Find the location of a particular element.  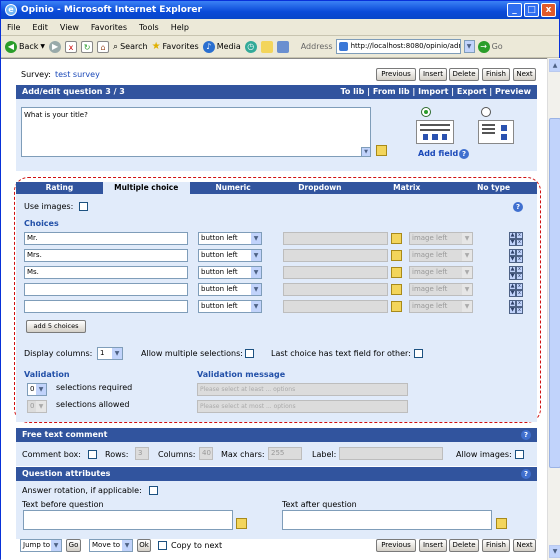

image-picker-icon is located at coordinates (381, 150).